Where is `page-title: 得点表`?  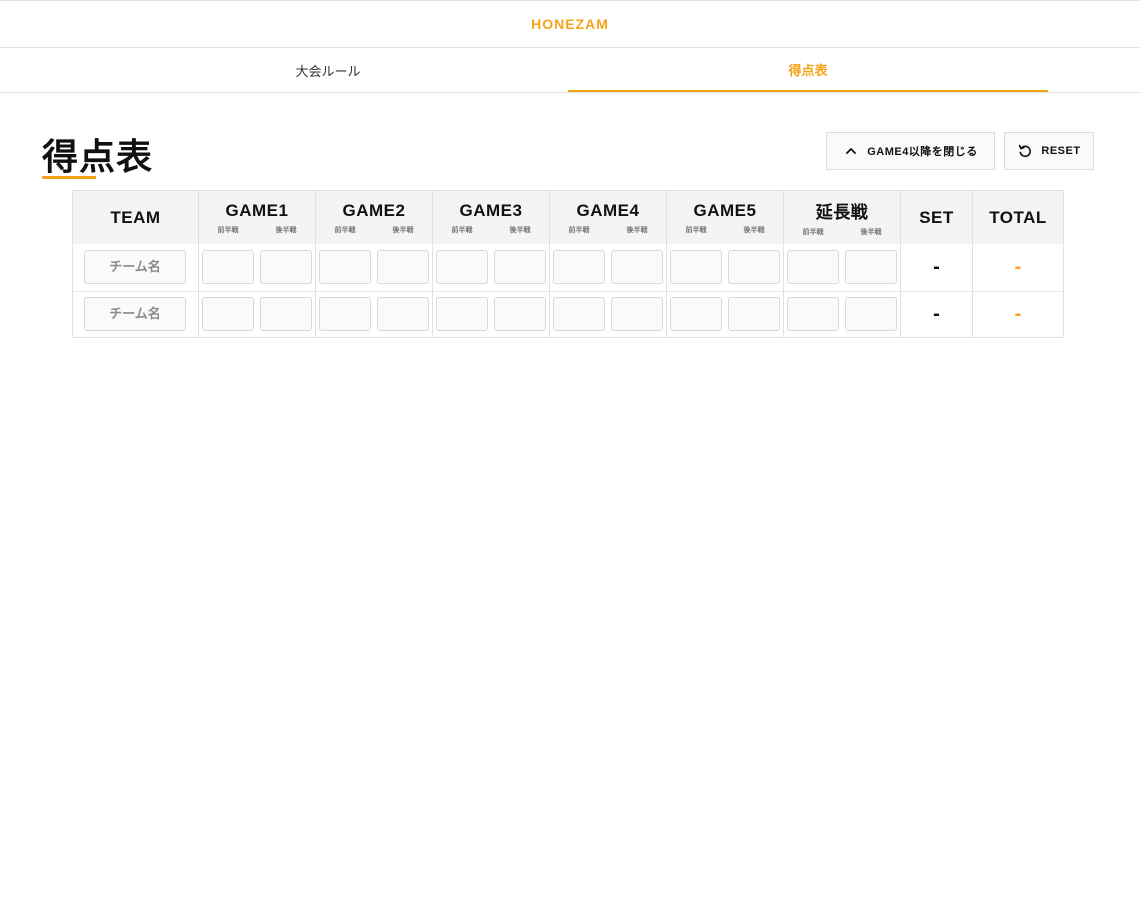 page-title: 得点表 is located at coordinates (98, 157).